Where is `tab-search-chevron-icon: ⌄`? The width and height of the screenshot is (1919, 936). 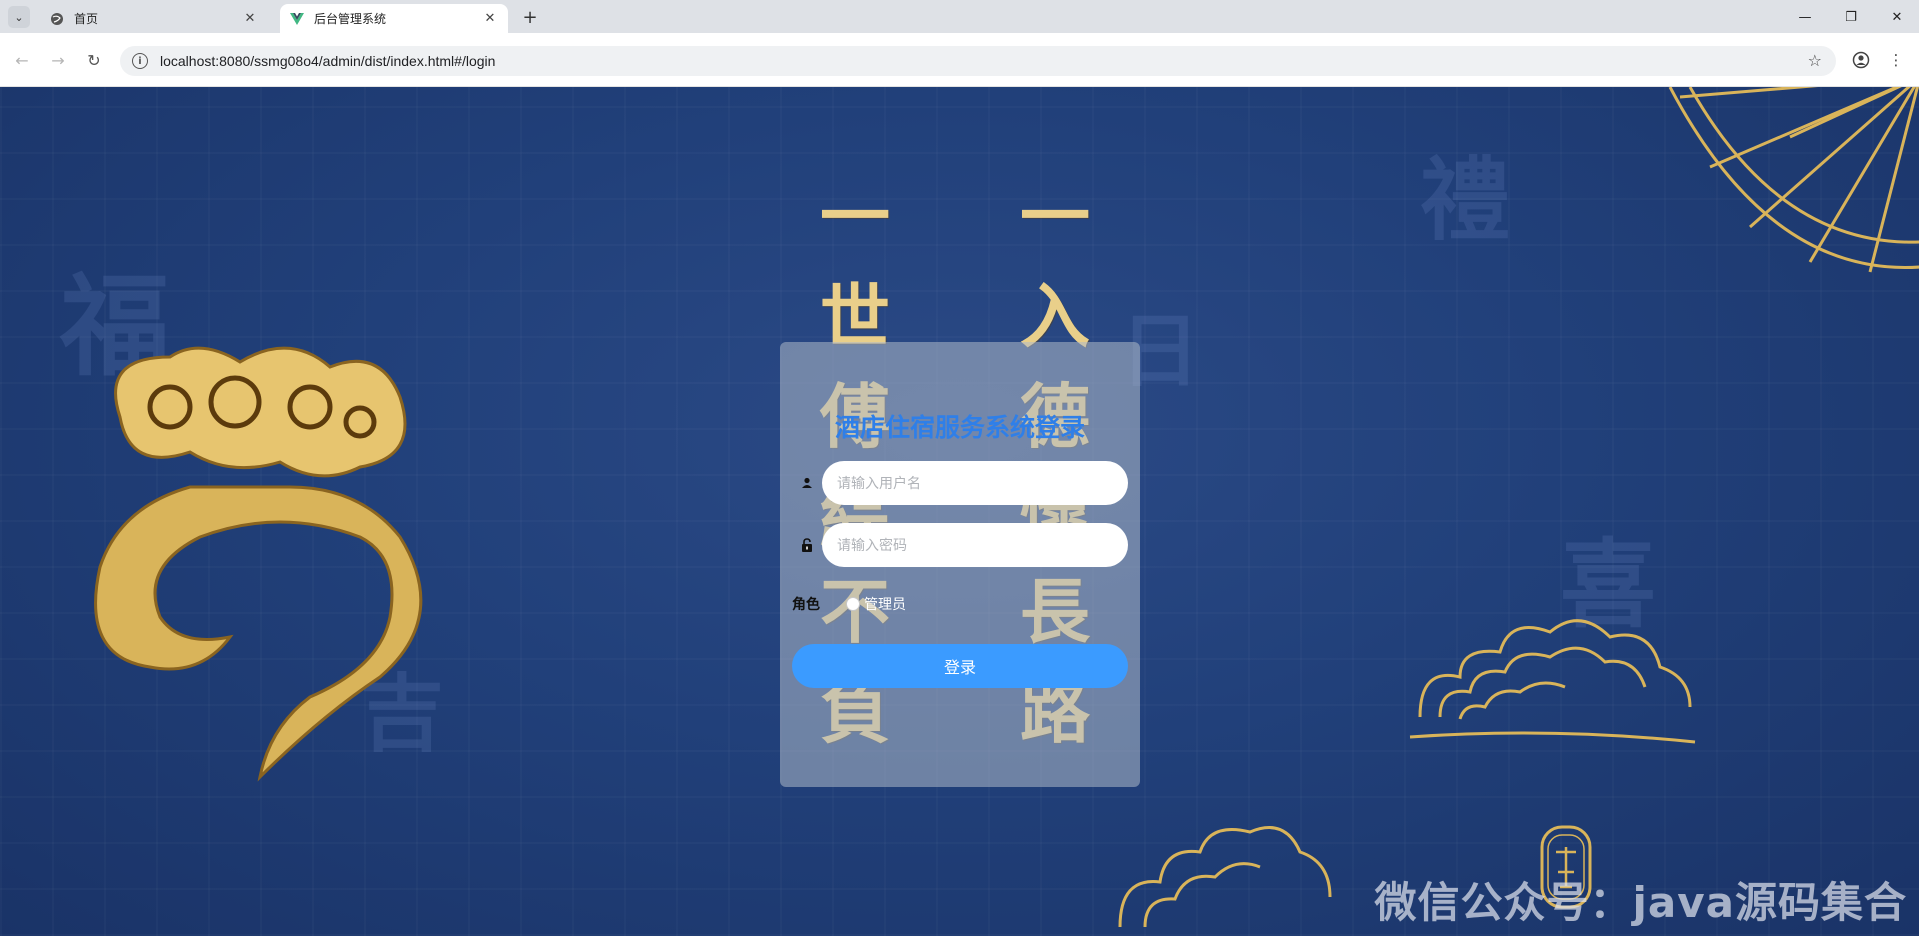
tab-search-chevron-icon: ⌄ is located at coordinates (19, 17).